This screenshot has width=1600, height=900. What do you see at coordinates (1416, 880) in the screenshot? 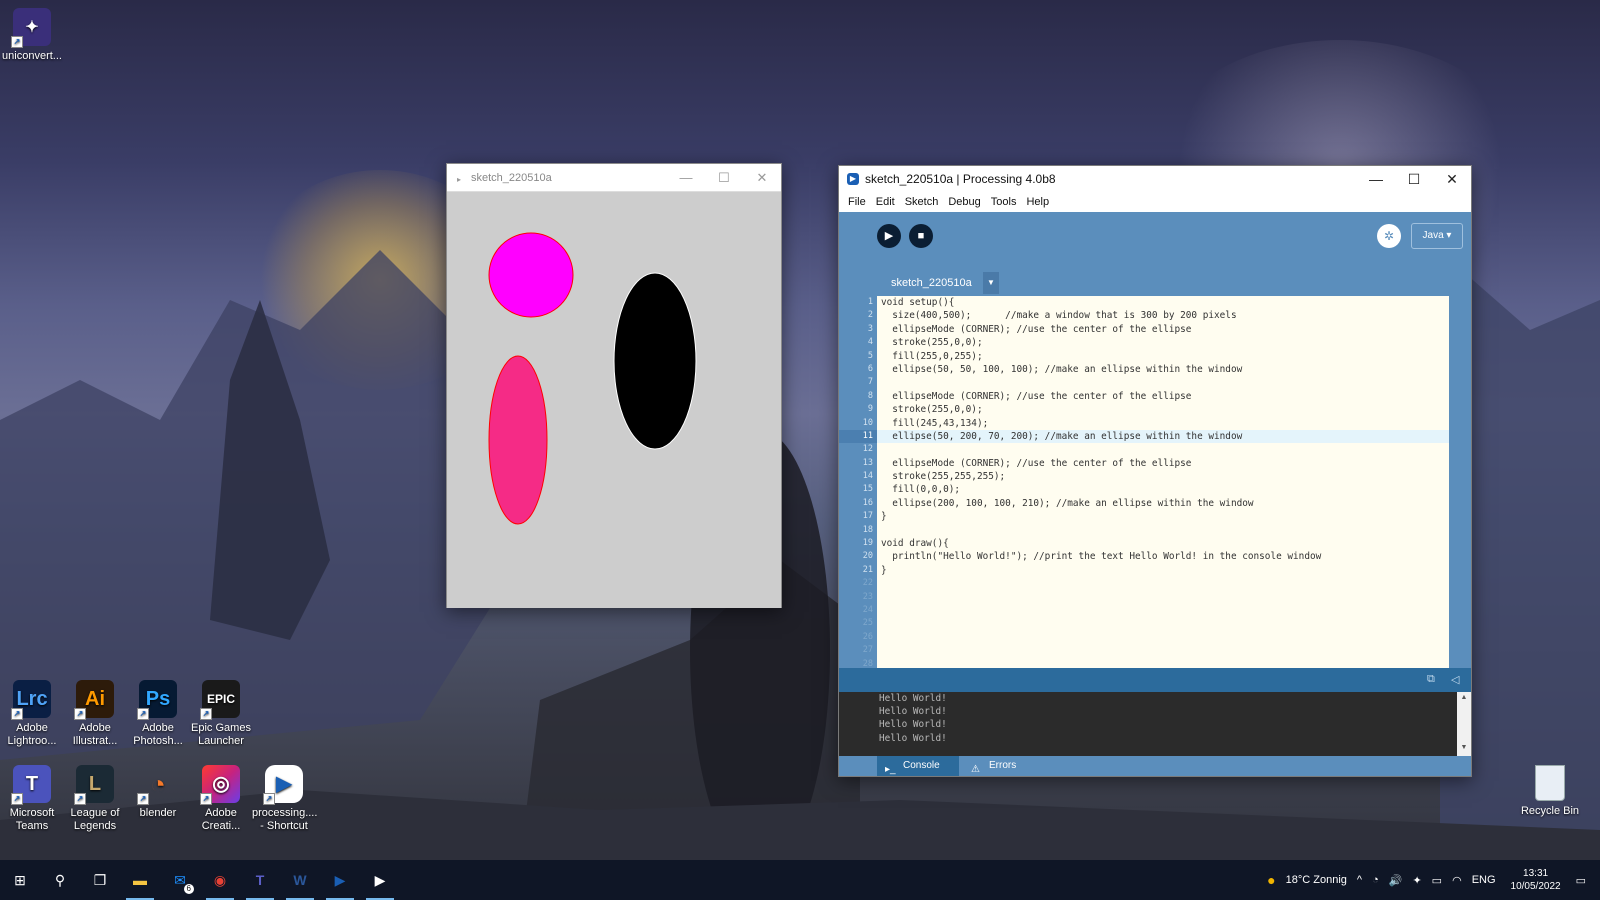
I see `dropbox-icon: ✦` at bounding box center [1416, 880].